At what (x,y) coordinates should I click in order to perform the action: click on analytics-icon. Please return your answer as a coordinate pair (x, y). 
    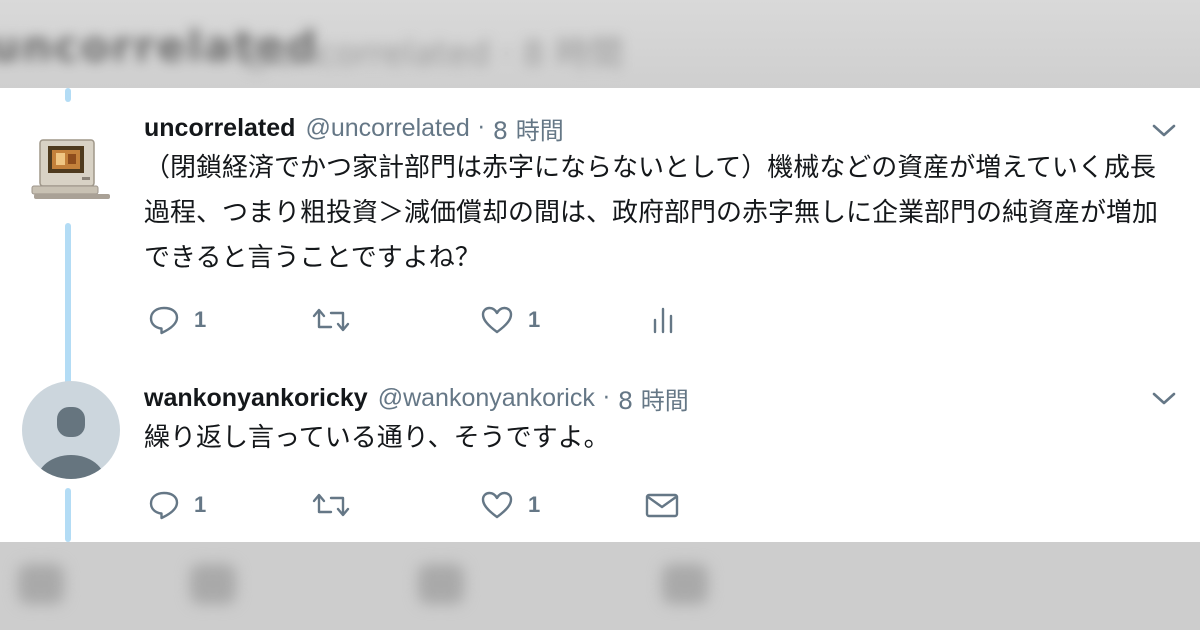
    Looking at the image, I should click on (663, 320).